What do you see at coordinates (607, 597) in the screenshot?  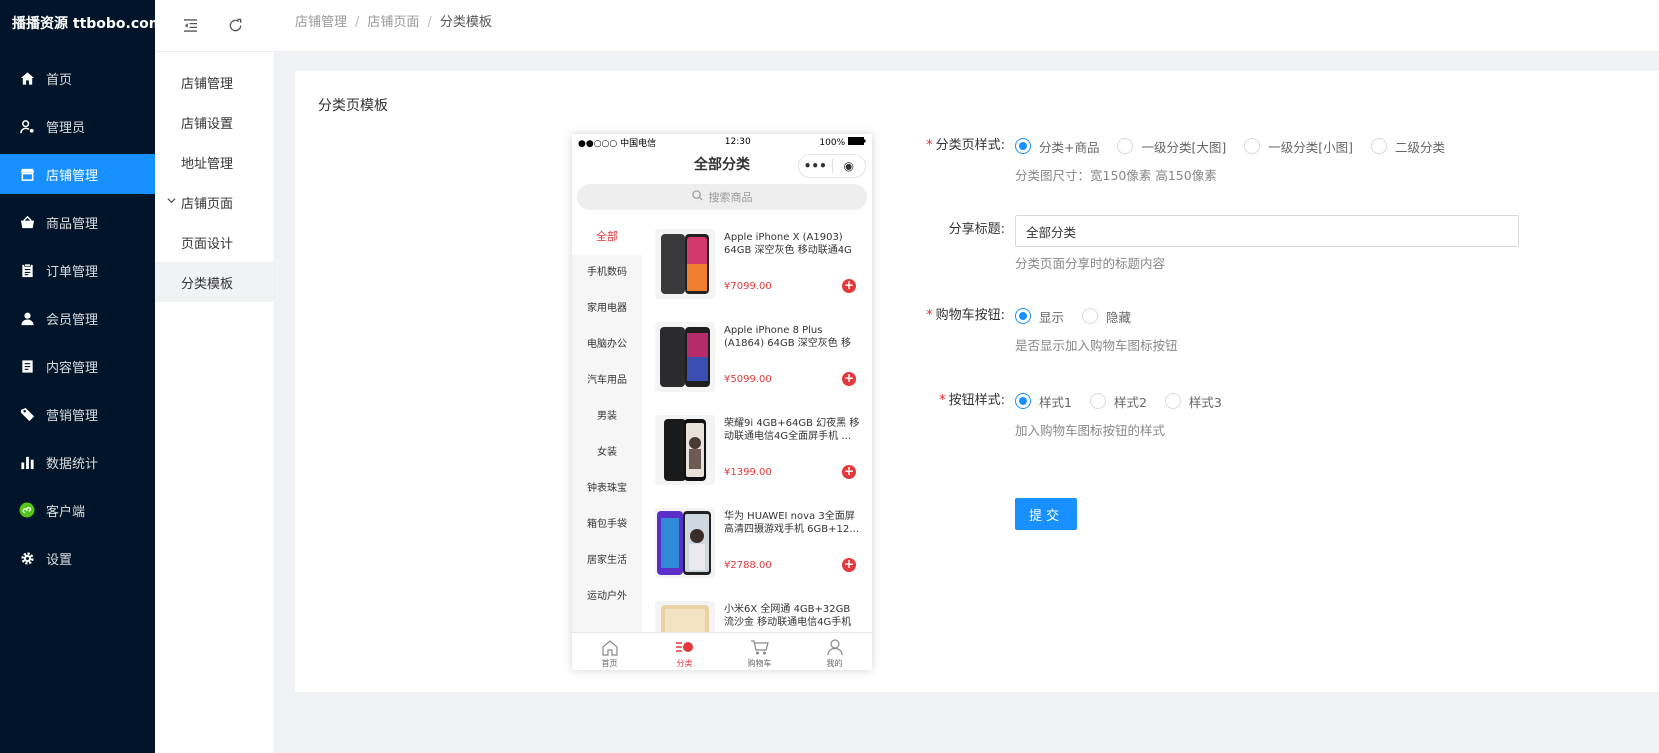 I see `category-item: 运动户外` at bounding box center [607, 597].